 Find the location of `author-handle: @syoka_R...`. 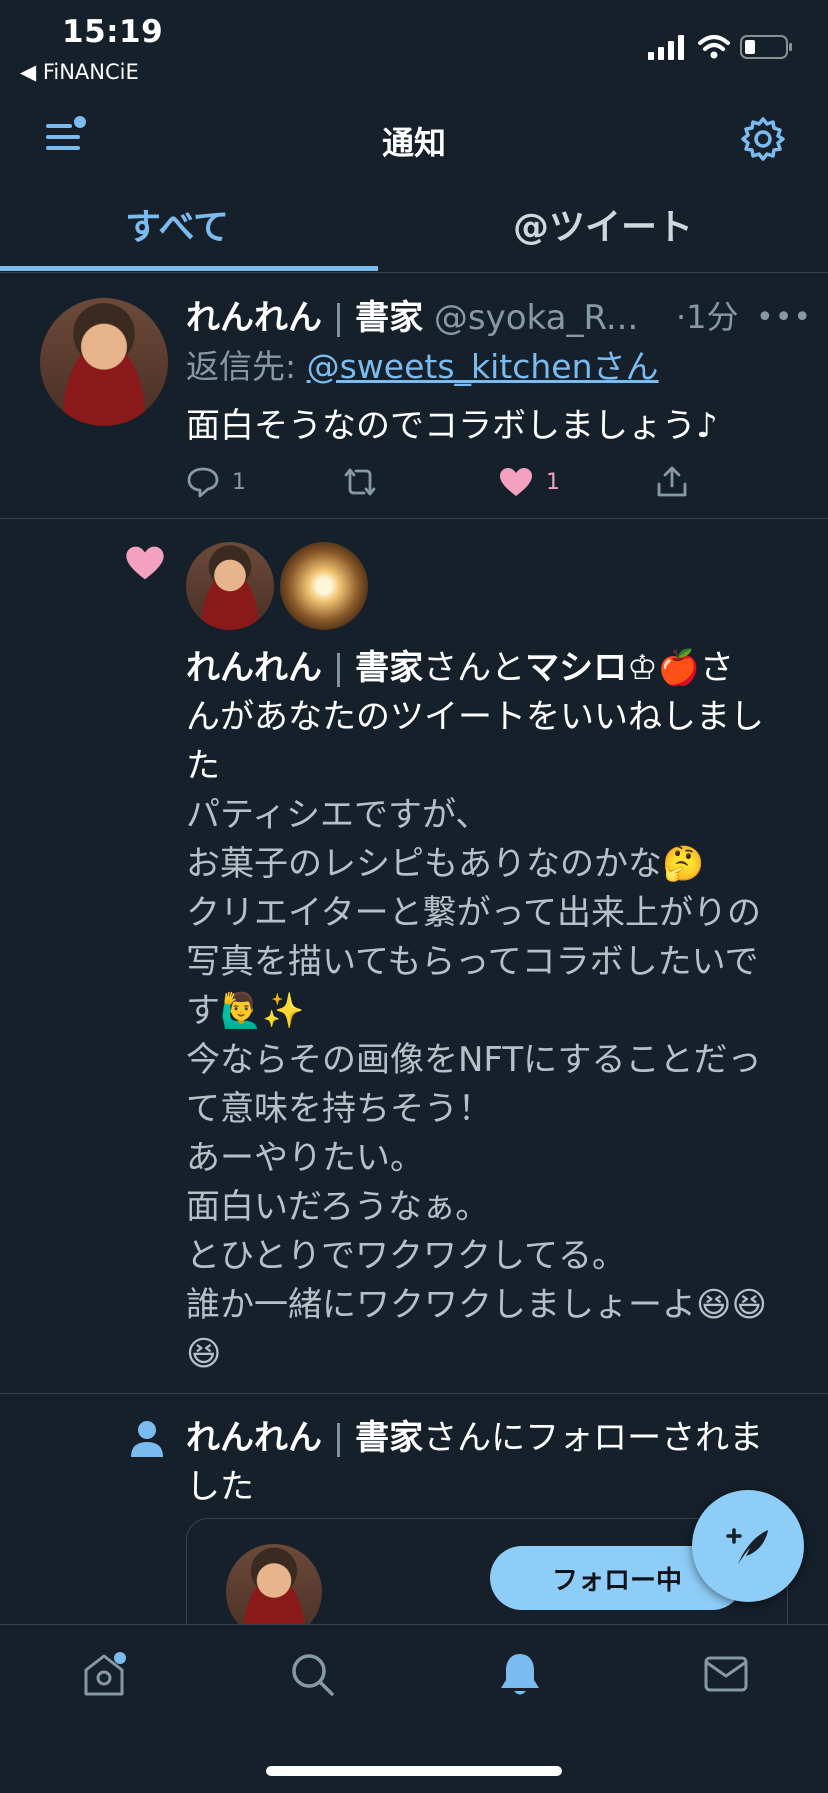

author-handle: @syoka_R... is located at coordinates (536, 318).